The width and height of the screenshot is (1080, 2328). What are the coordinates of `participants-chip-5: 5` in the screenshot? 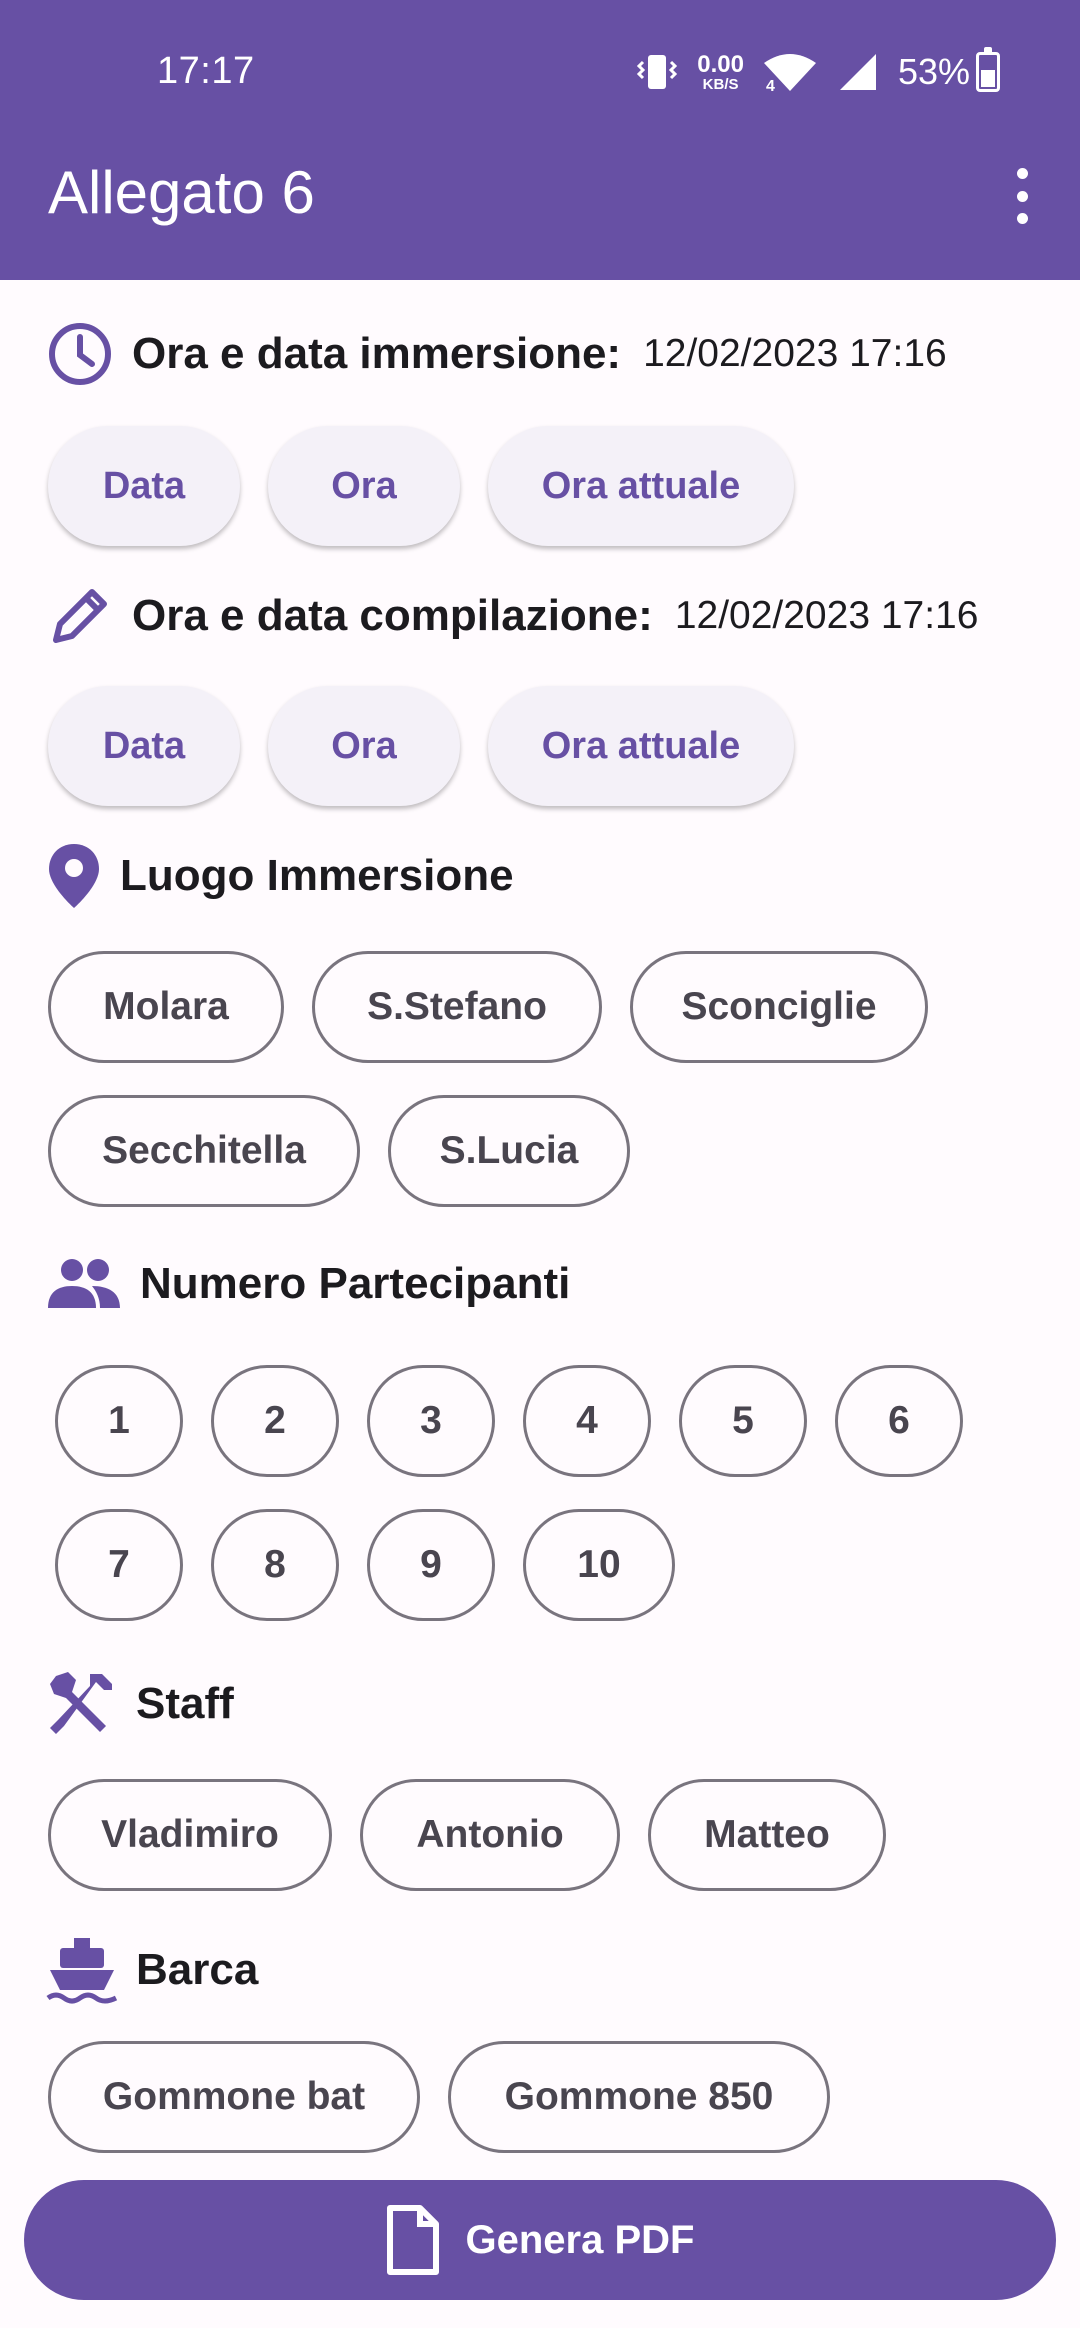 It's located at (743, 1421).